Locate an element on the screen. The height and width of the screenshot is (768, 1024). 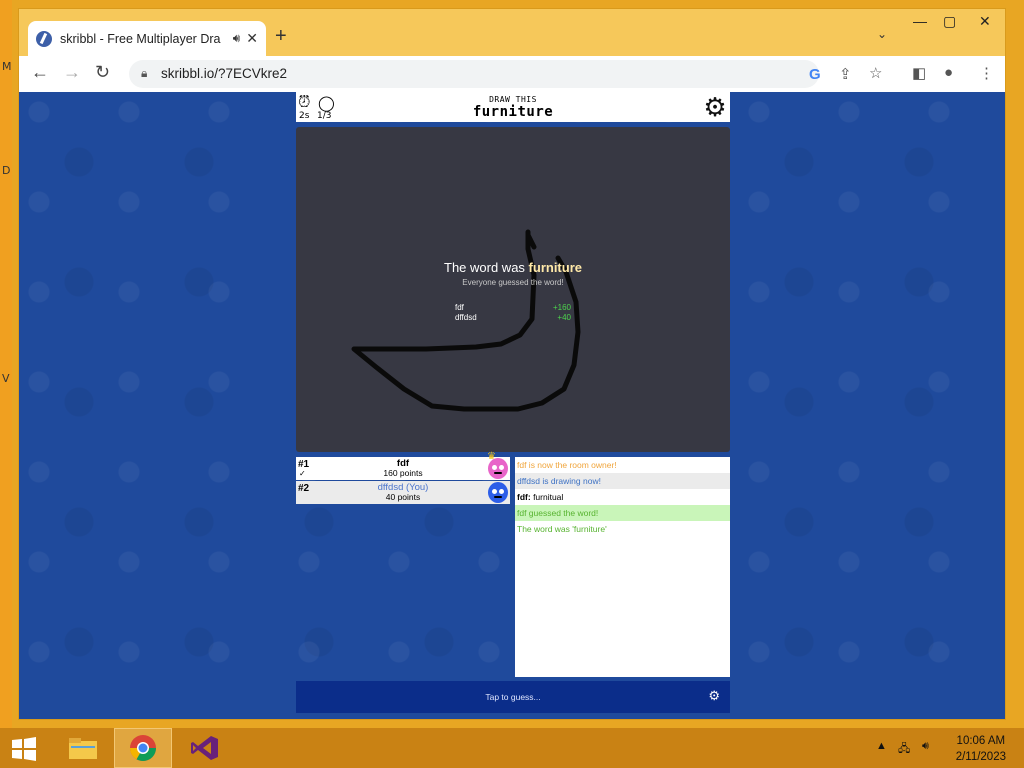
chat-message: fdf guessed the word! is located at coordinates (622, 513).